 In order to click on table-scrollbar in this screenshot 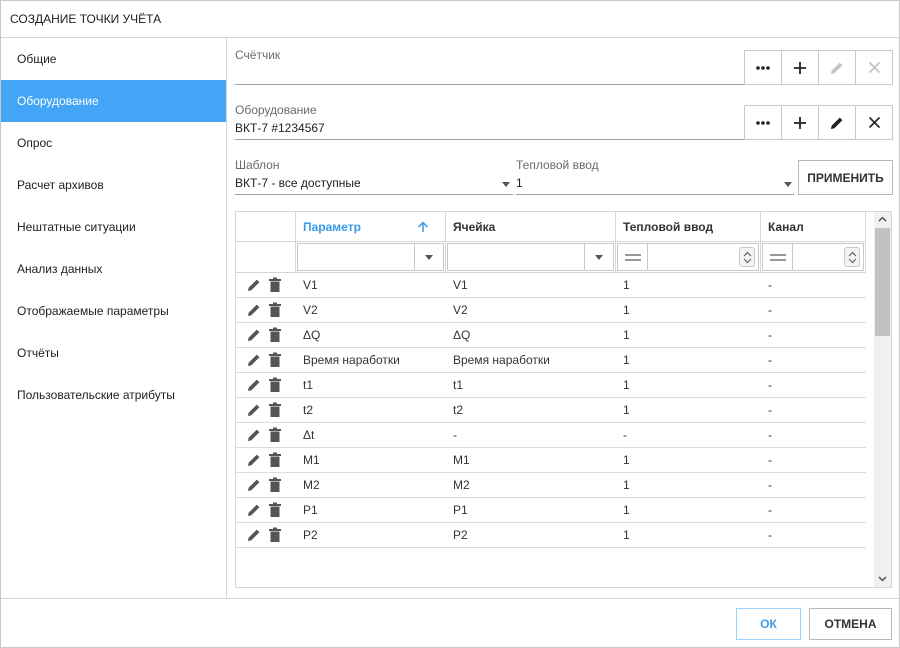, I will do `click(882, 399)`.